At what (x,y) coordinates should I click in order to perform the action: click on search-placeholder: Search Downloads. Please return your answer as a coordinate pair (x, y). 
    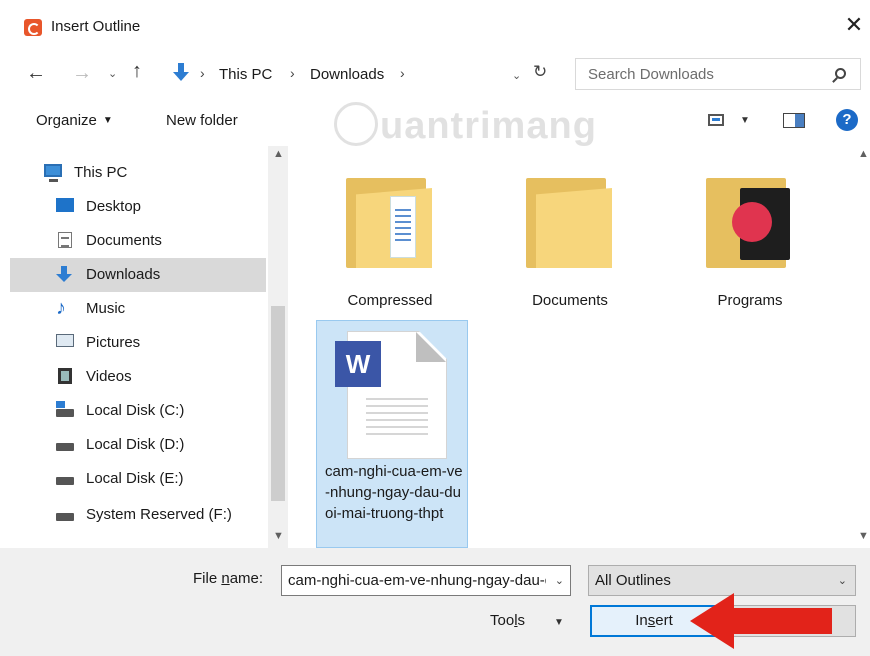
    Looking at the image, I should click on (651, 74).